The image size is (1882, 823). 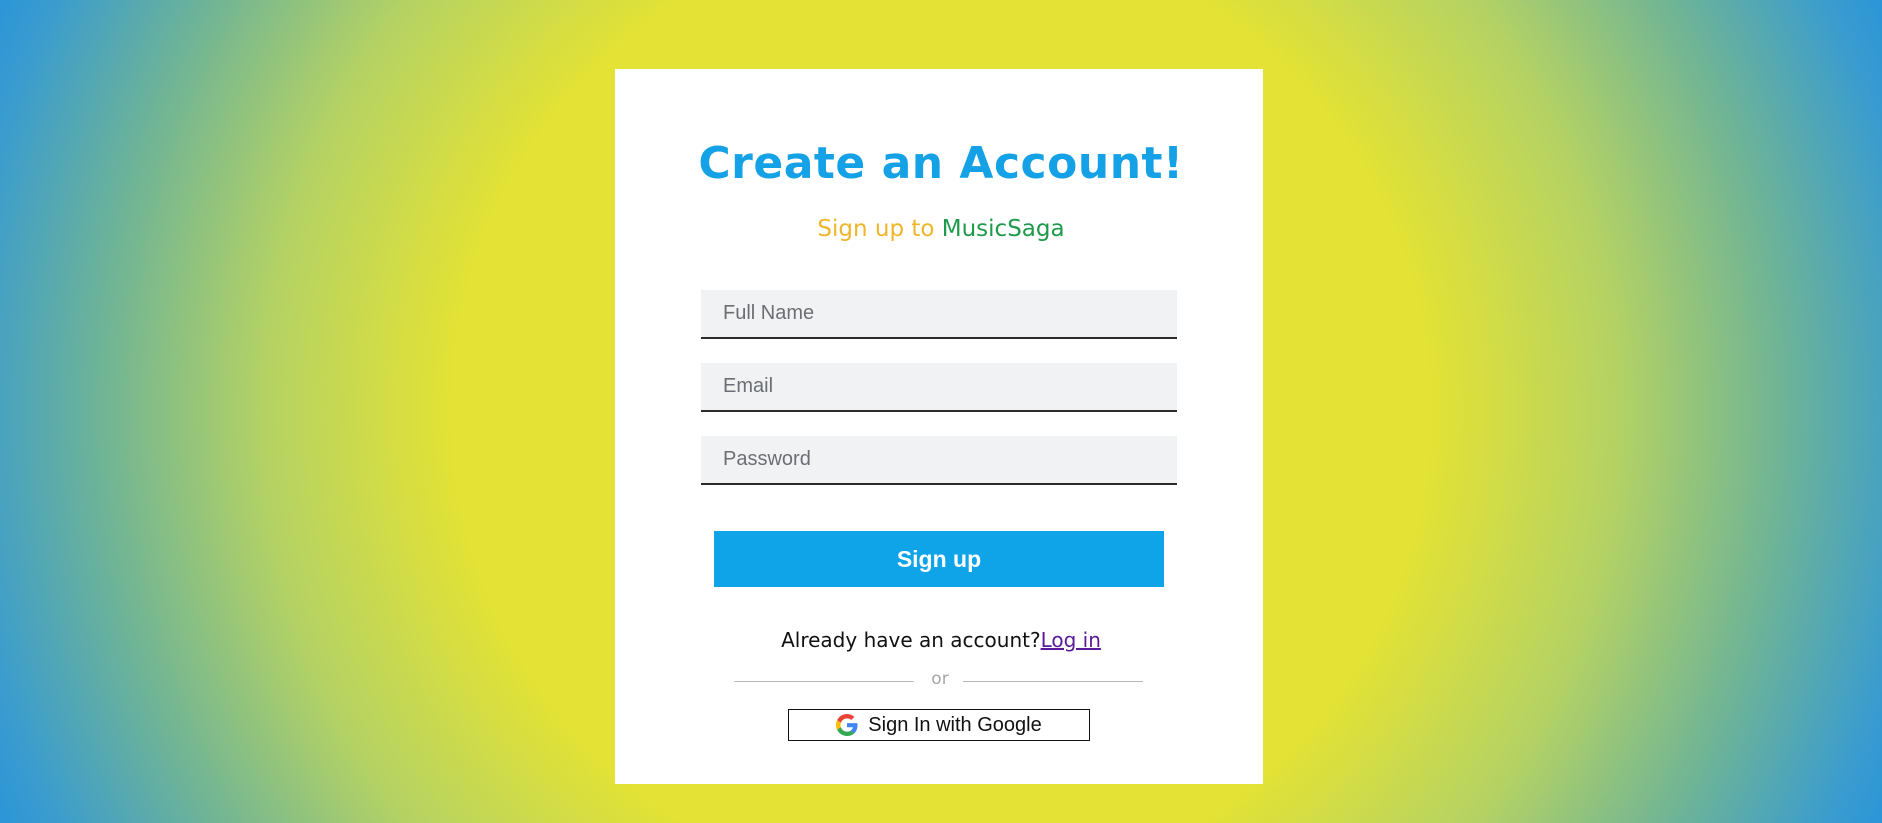 I want to click on page-subtitle: Sign up to MusicSaga, so click(x=941, y=229).